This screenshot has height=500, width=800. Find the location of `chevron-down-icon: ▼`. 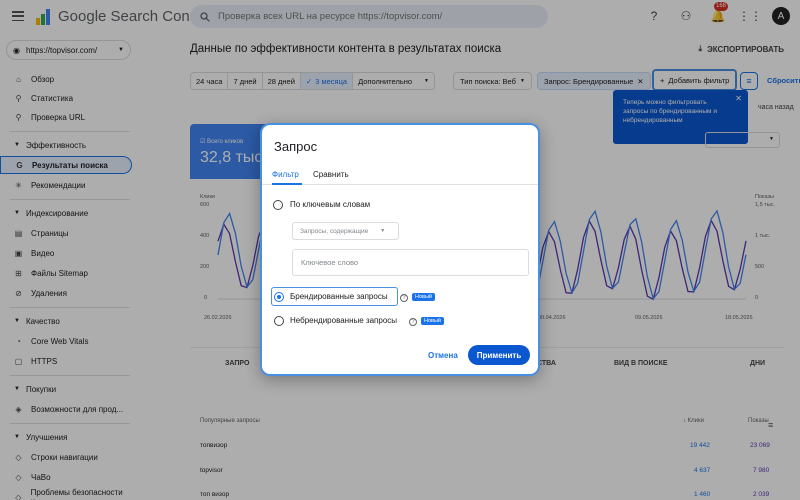

chevron-down-icon: ▼ is located at coordinates (383, 231).